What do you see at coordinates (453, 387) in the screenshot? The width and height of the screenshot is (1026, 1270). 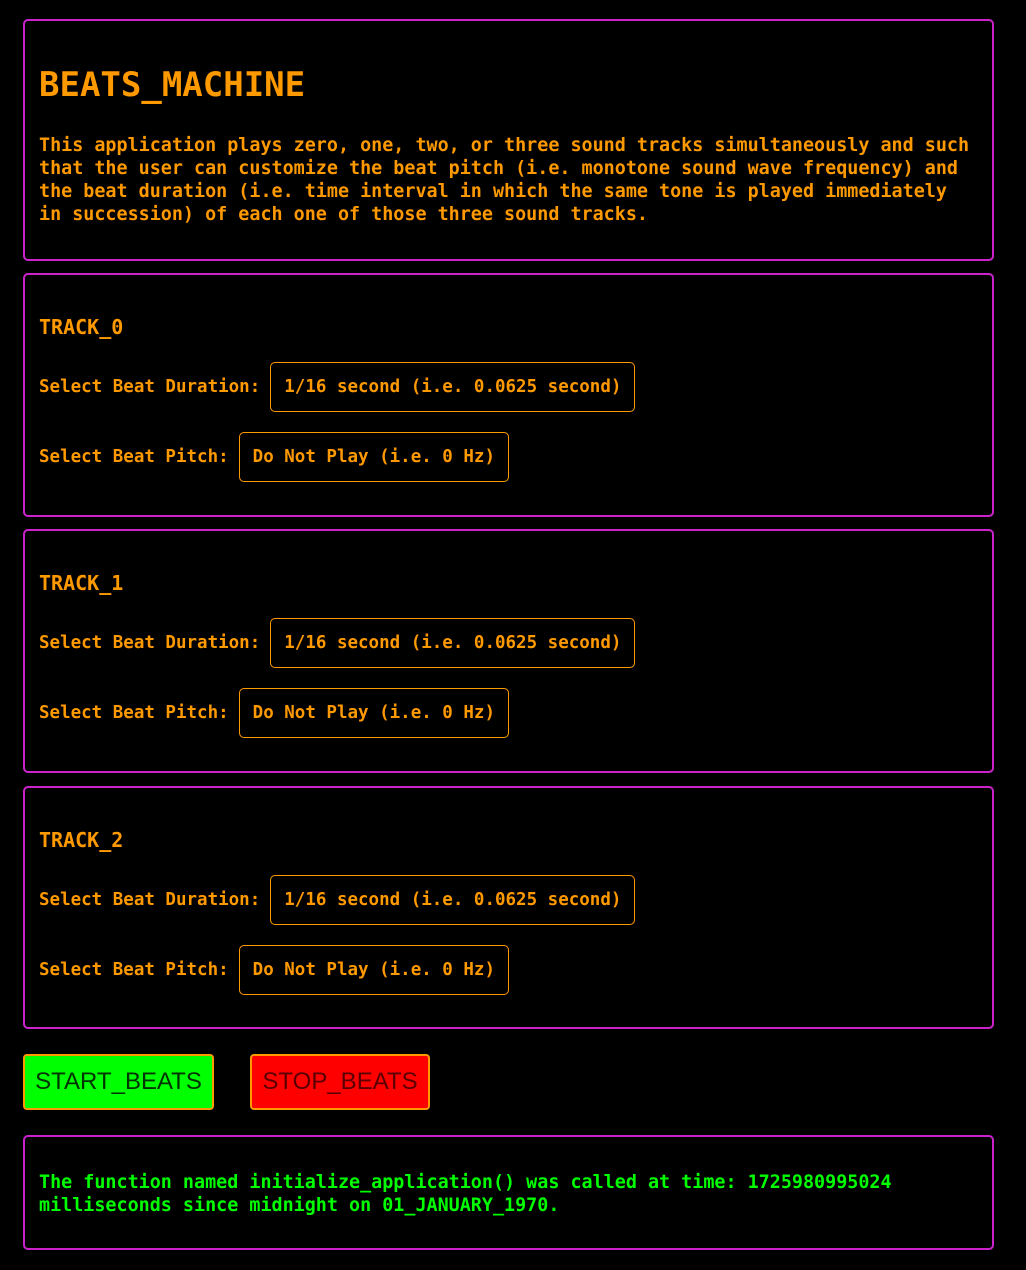 I see `track-0-duration-select: 1/16 second (i.e. 0.0625 second)` at bounding box center [453, 387].